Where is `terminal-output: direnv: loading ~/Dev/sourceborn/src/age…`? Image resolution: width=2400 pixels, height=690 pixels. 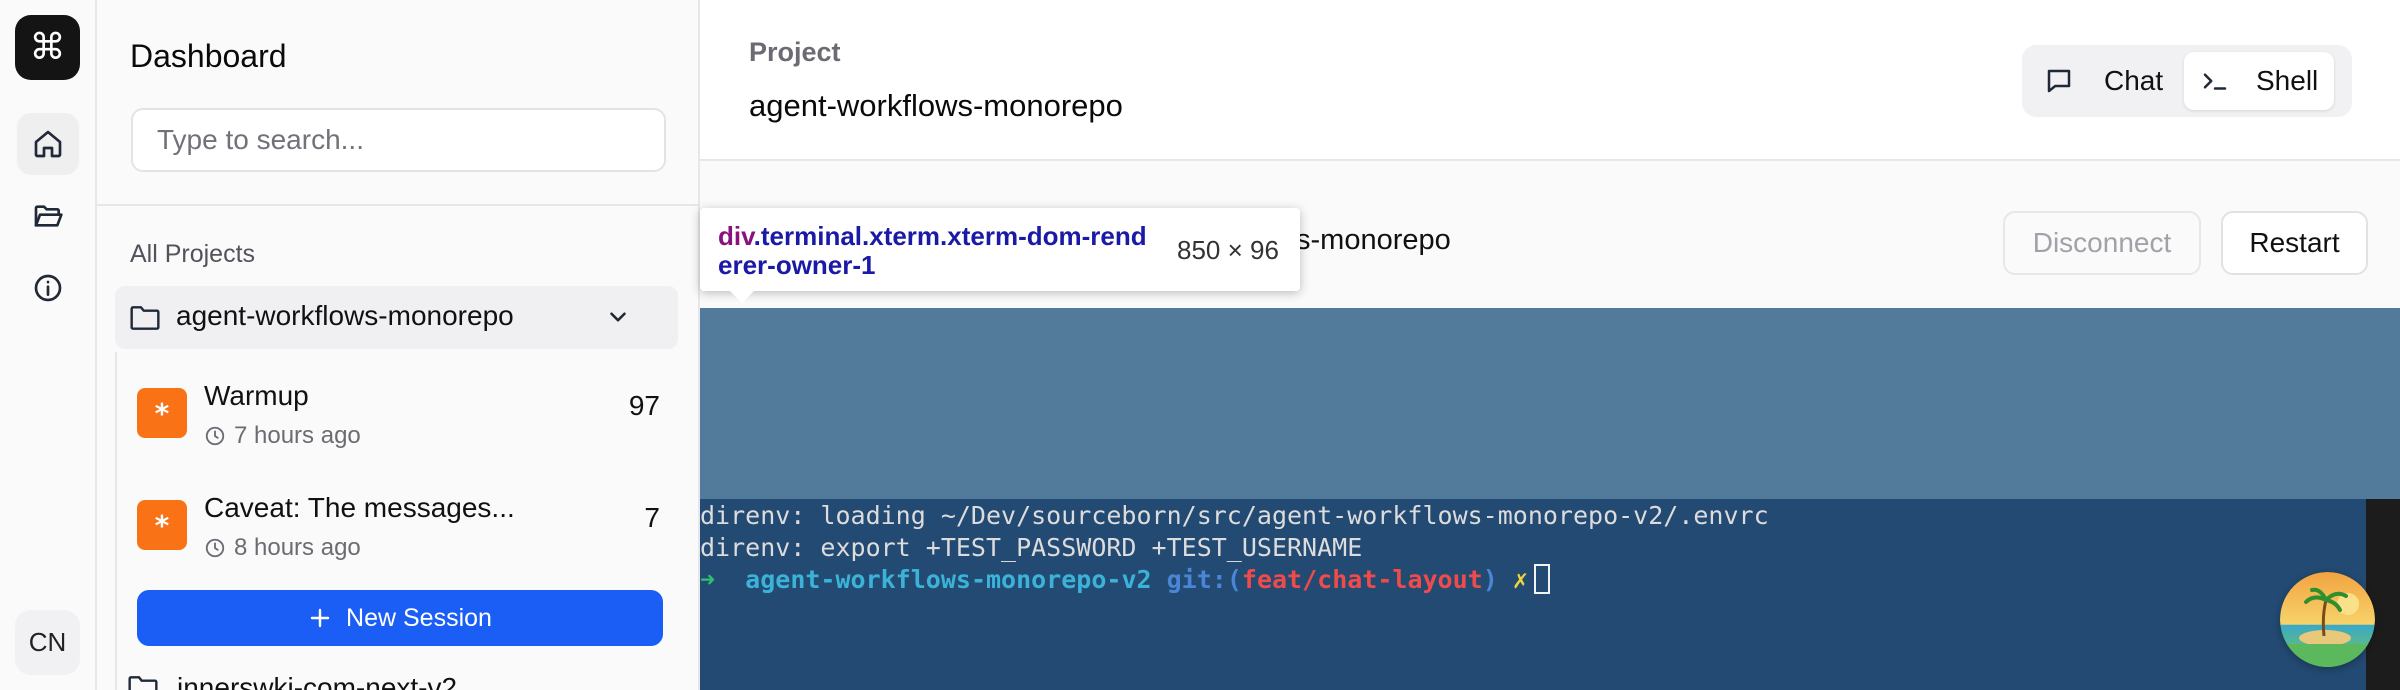 terminal-output: direnv: loading ~/Dev/sourceborn/src/age… is located at coordinates (1234, 548).